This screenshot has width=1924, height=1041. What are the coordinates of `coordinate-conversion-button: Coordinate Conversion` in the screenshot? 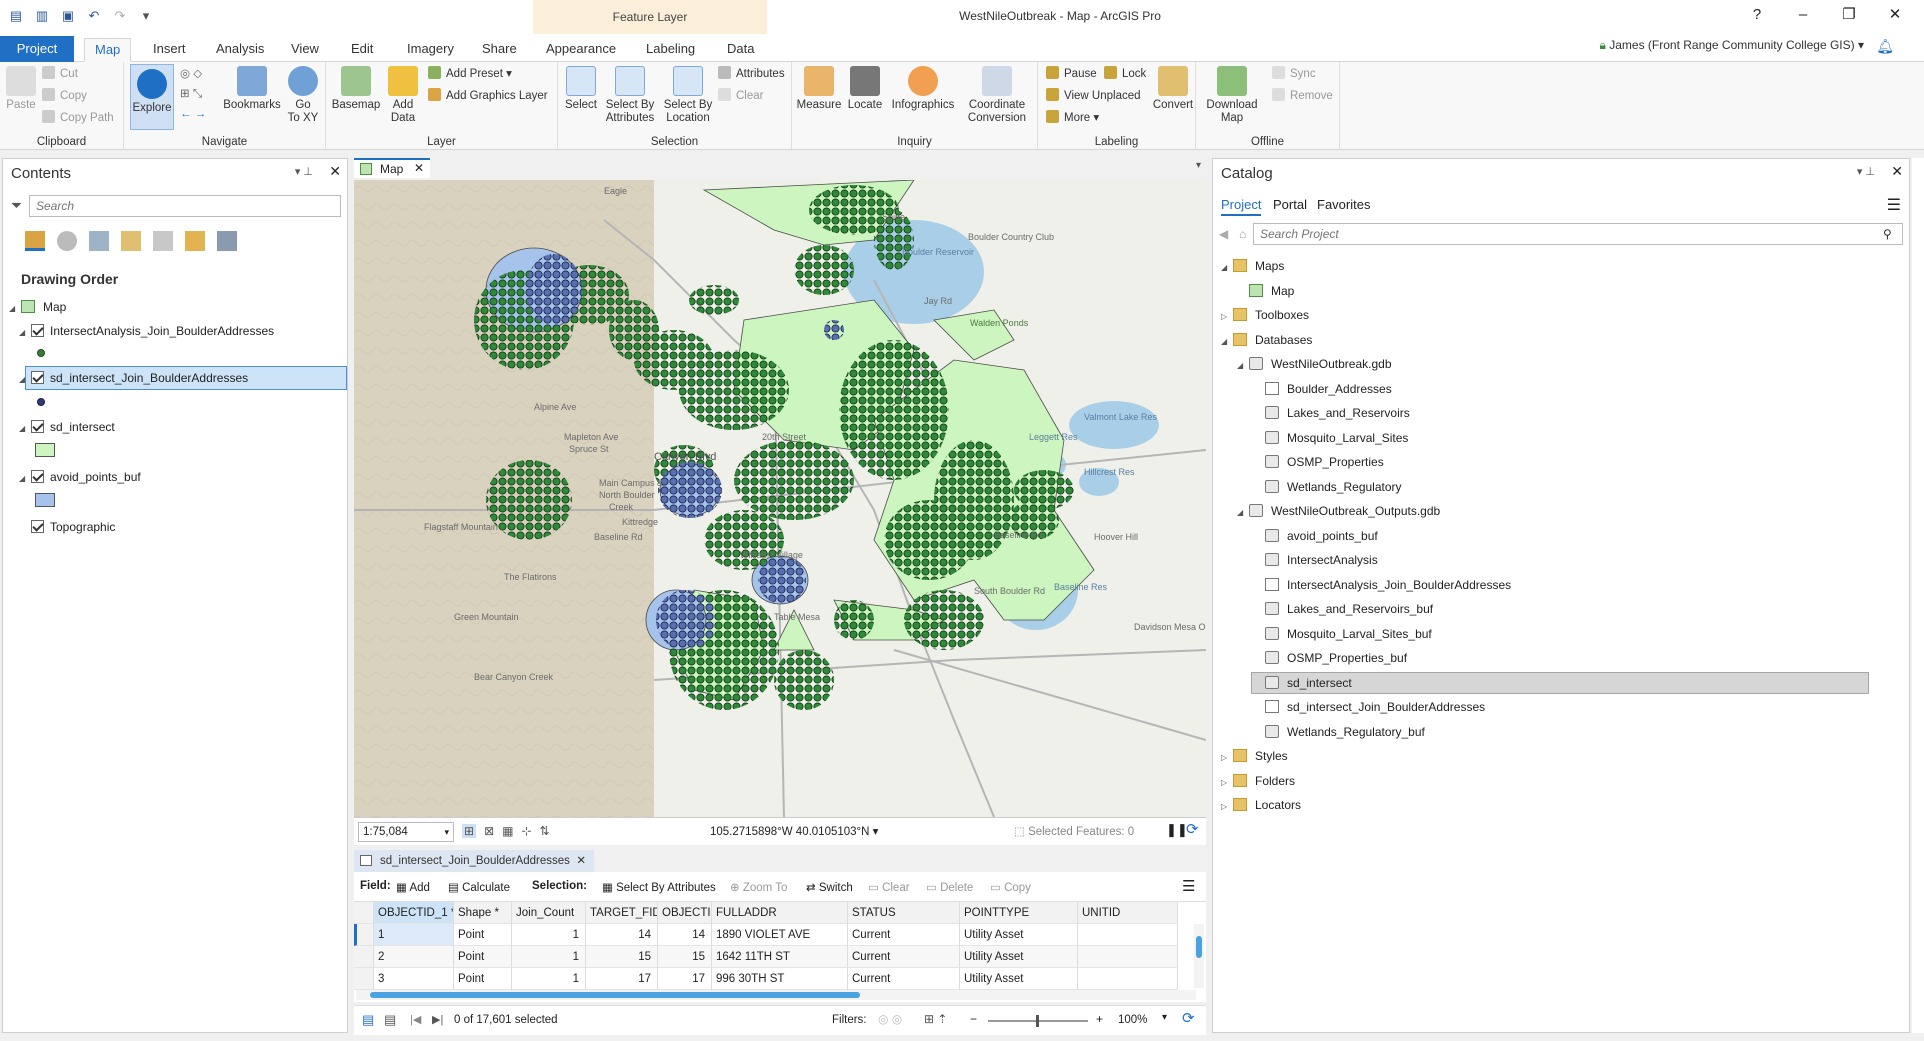 It's located at (997, 95).